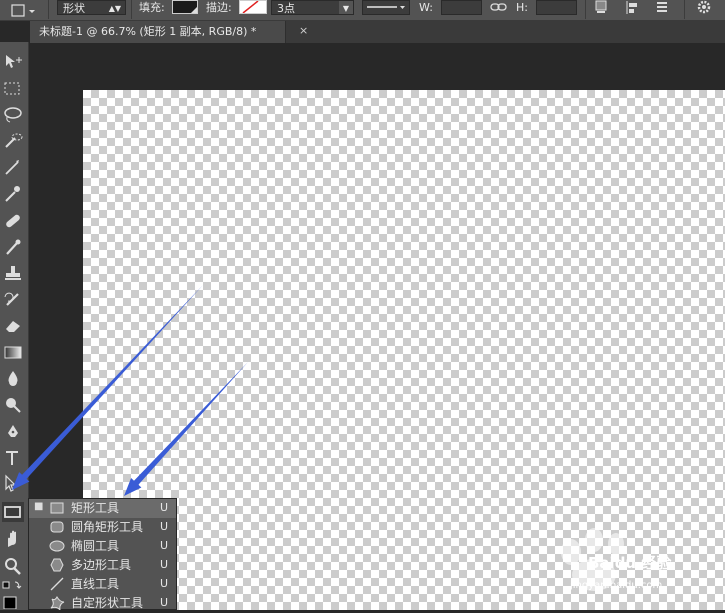 The image size is (725, 613). I want to click on custom-shape-icon, so click(57, 603).